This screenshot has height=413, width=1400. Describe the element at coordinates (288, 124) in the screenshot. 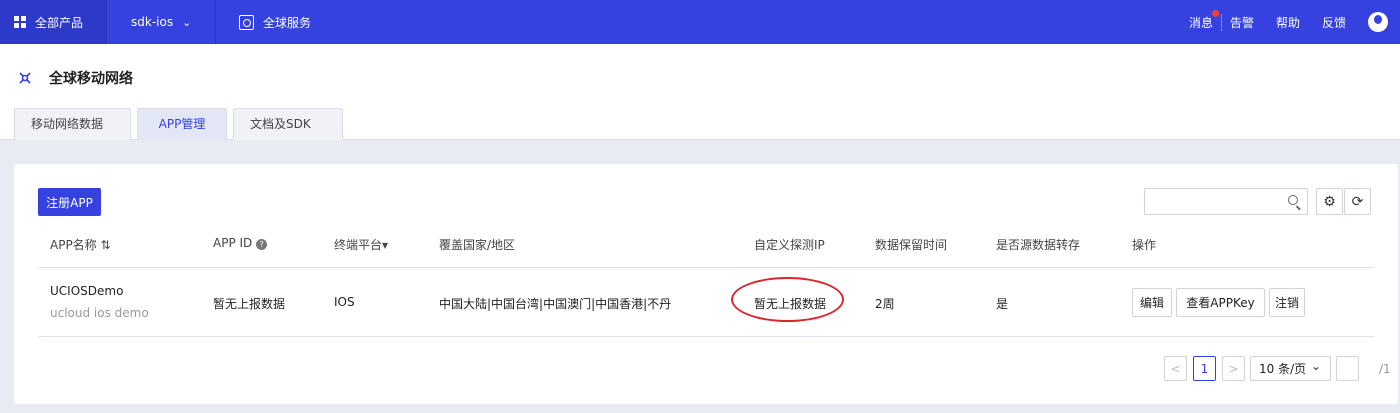

I see `tab-docs-sdk: 文档及SDK` at that location.